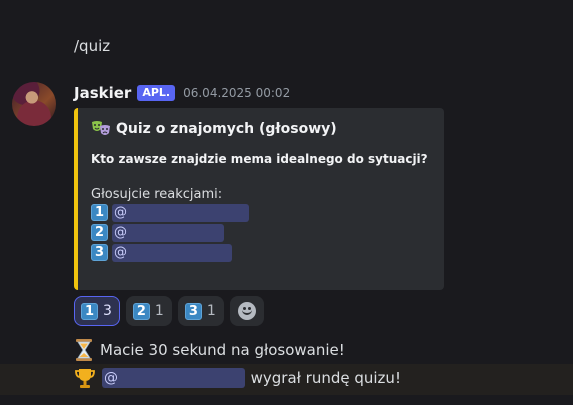 This screenshot has height=405, width=573. I want to click on performing-arts-icon, so click(101, 129).